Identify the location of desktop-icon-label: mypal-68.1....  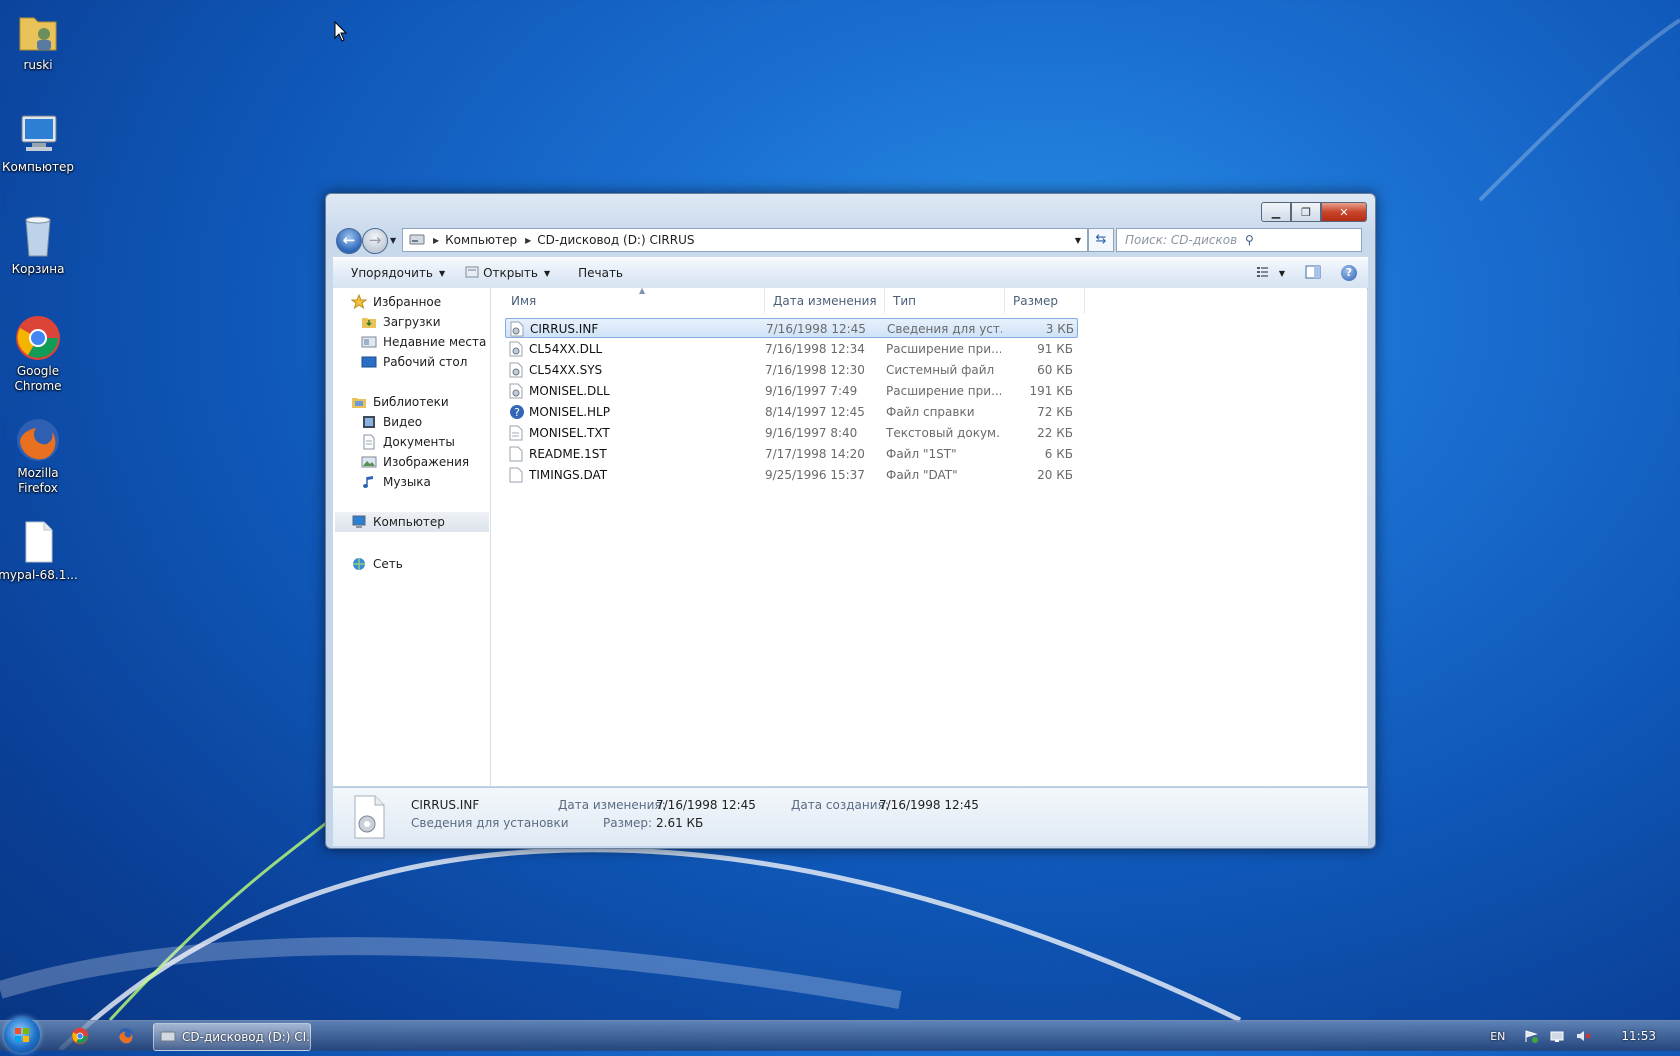
(39, 575).